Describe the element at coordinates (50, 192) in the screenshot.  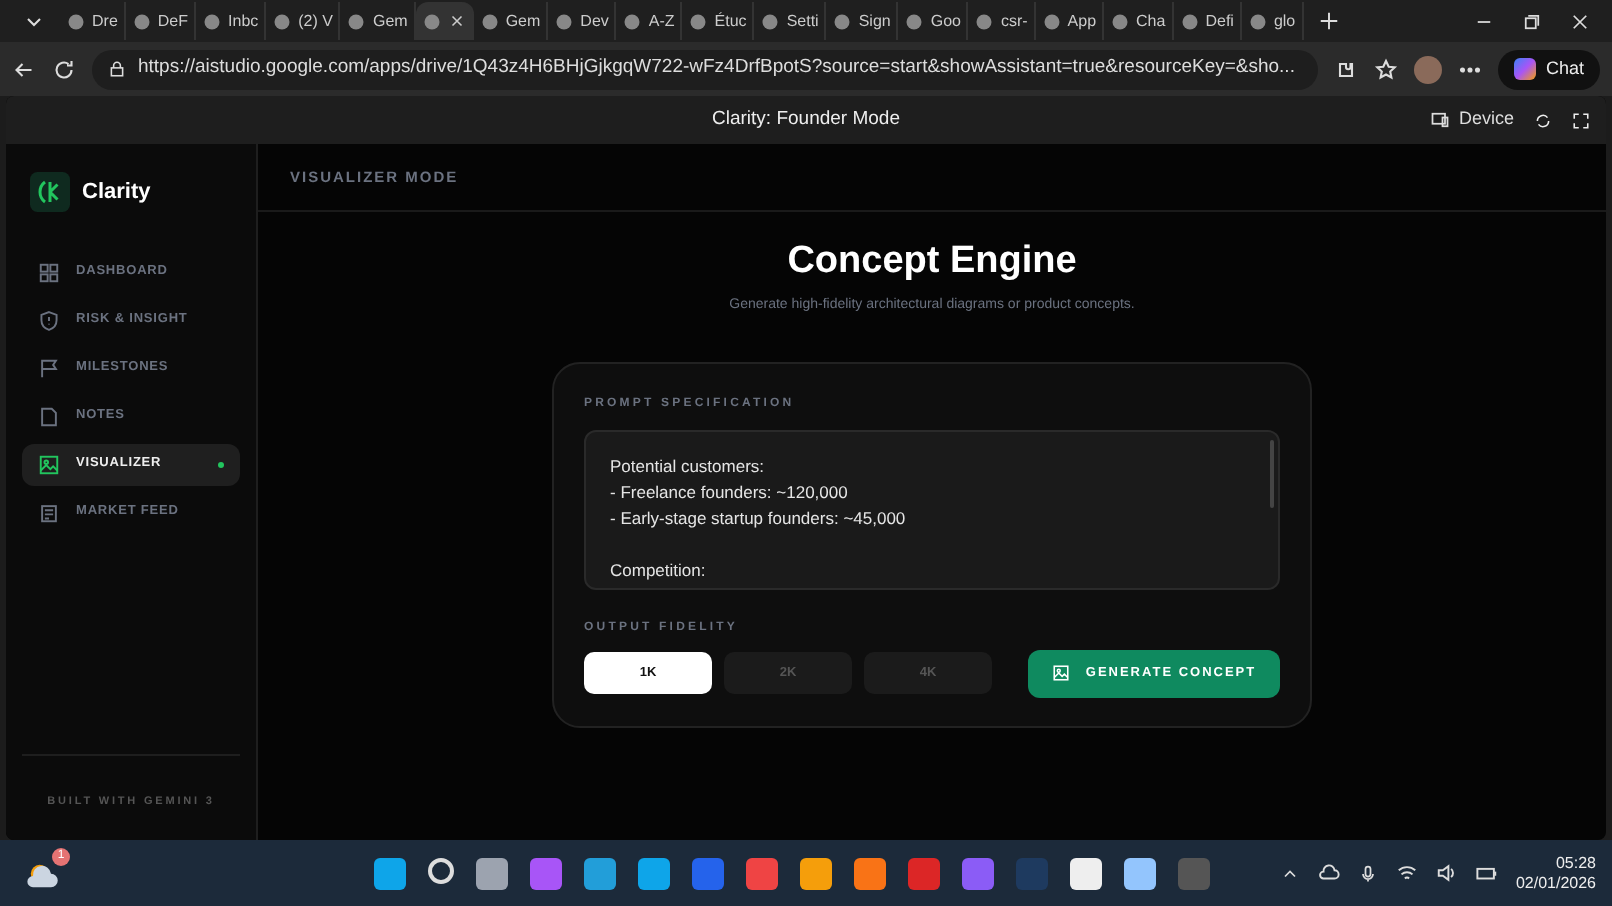
I see `logo-icon` at that location.